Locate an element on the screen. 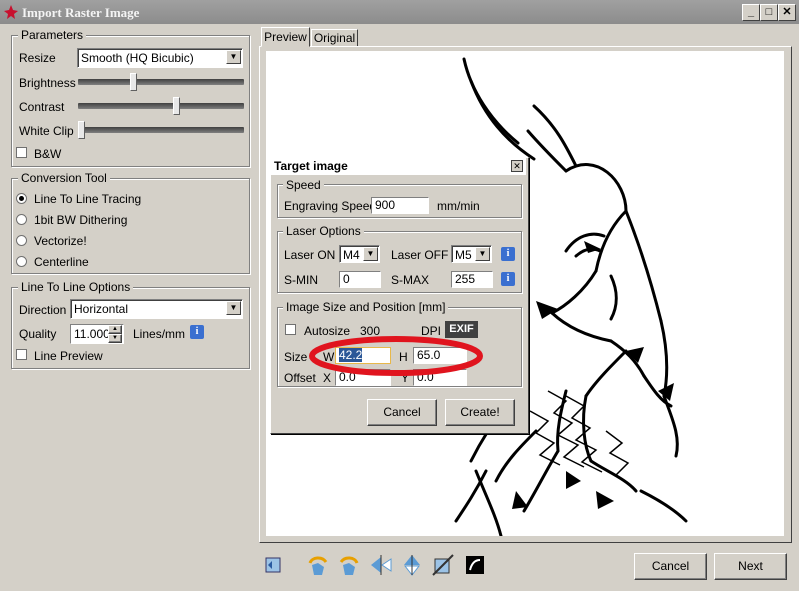  conversion-tool-group-label: Conversion Tool is located at coordinates (64, 178).